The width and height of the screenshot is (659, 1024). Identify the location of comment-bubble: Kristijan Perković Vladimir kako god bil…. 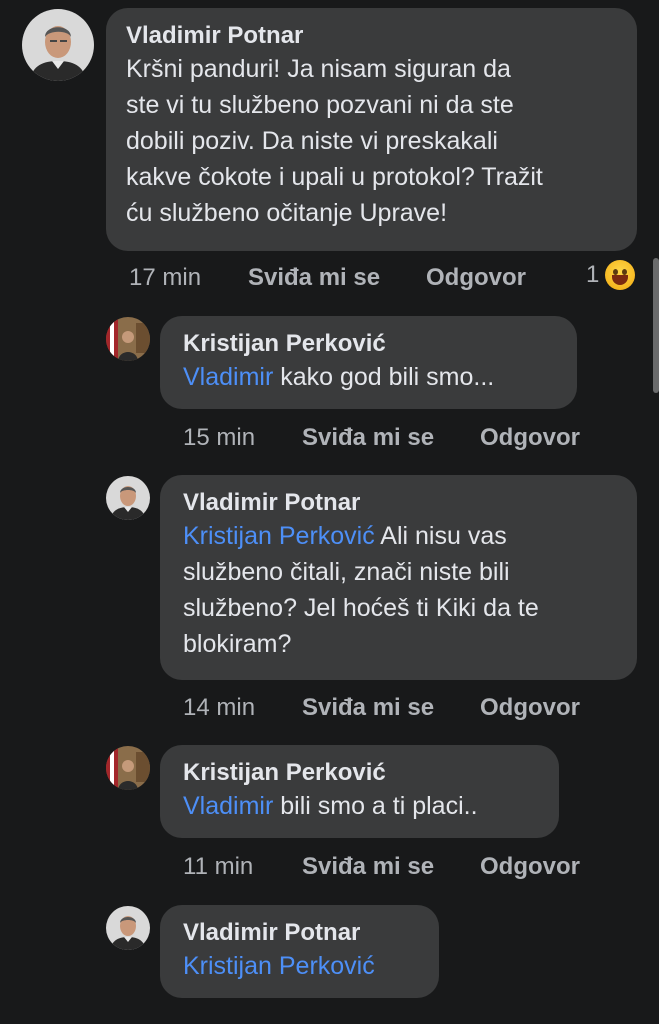
(368, 362).